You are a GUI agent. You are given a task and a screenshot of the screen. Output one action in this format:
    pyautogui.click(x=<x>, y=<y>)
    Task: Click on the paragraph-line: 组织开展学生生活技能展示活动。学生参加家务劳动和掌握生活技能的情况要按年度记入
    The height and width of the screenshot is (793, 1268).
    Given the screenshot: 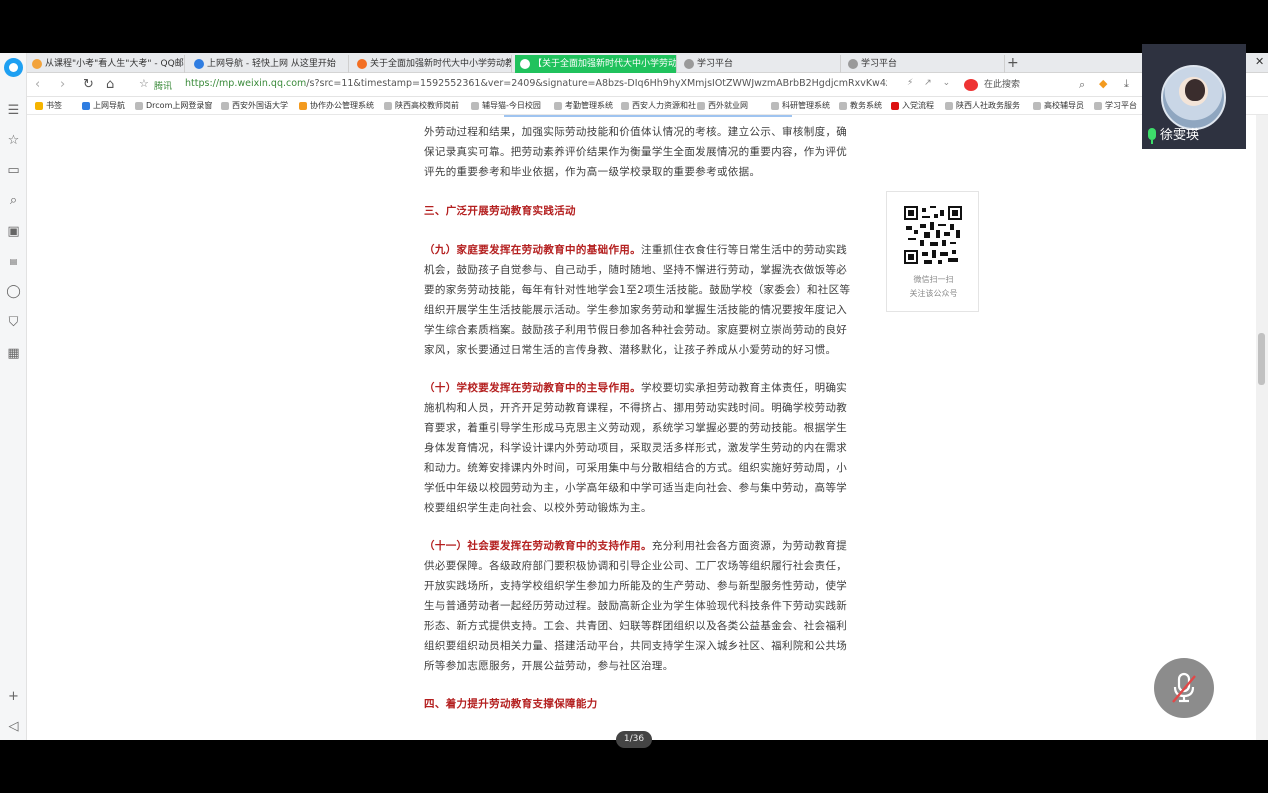 What is the action you would take?
    pyautogui.click(x=636, y=310)
    